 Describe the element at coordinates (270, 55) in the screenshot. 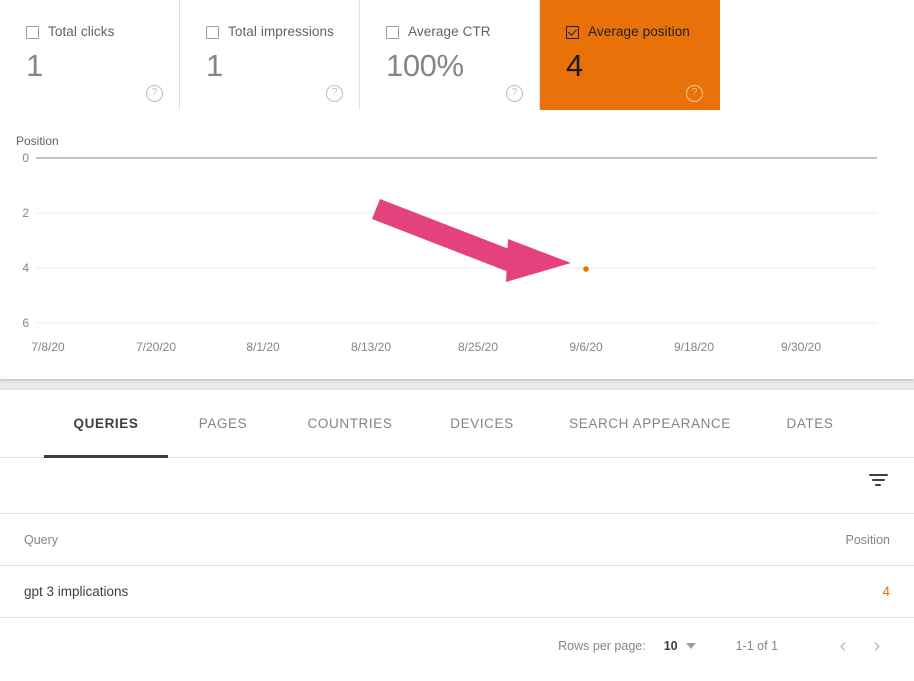

I see `metric-card-total-impressions: Total impressions 1 ?` at that location.